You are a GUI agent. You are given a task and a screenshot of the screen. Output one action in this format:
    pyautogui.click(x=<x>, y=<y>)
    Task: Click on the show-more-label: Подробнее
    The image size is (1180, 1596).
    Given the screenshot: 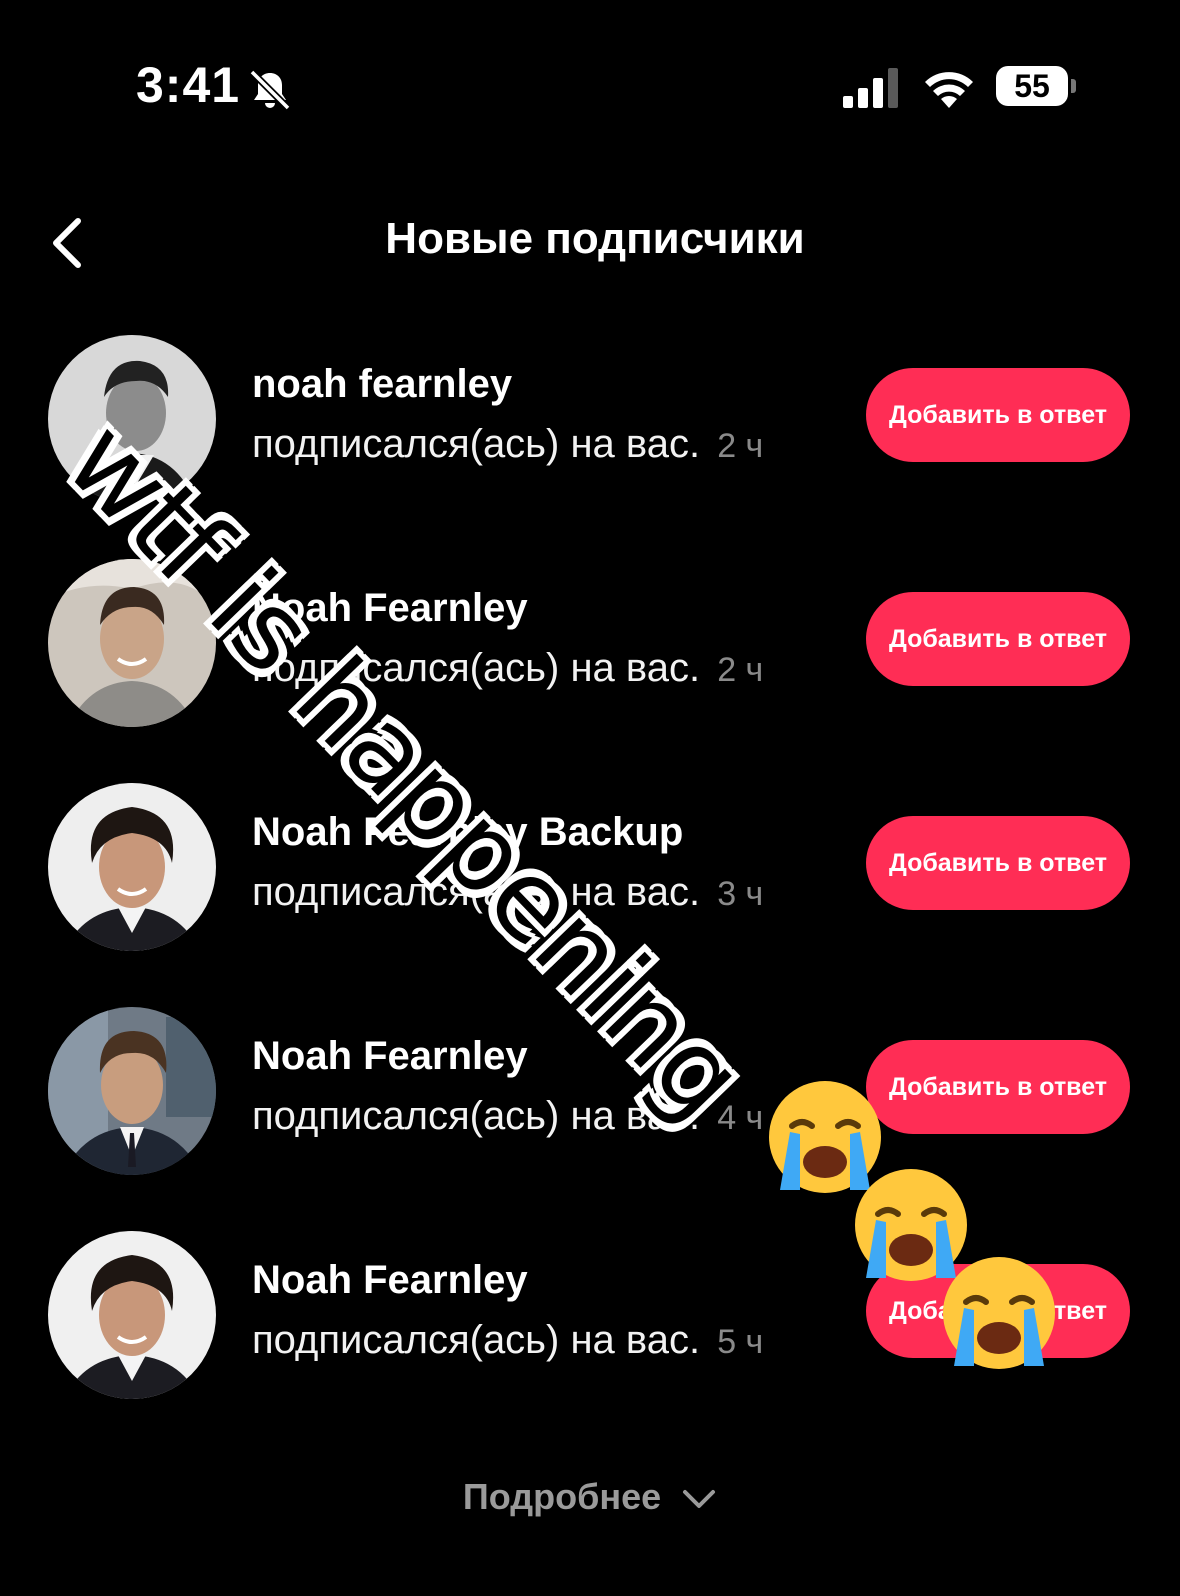 What is the action you would take?
    pyautogui.click(x=562, y=1496)
    